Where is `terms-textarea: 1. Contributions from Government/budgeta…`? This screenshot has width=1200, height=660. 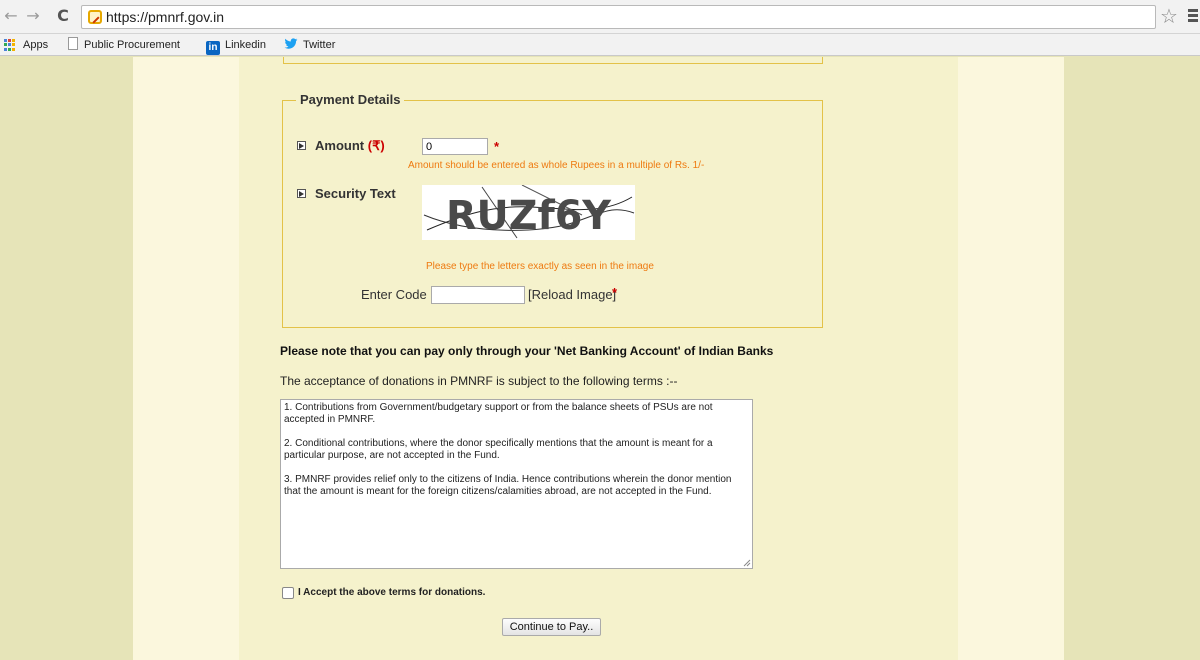 terms-textarea: 1. Contributions from Government/budgeta… is located at coordinates (516, 484).